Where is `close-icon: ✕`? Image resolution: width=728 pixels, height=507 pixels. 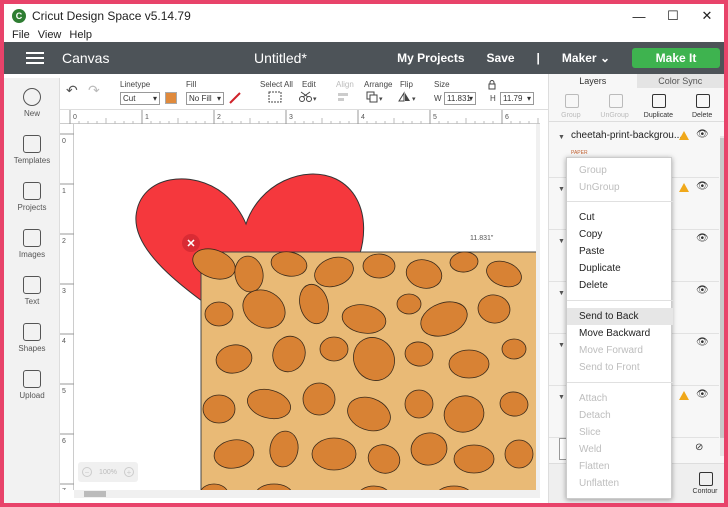
close-icon: ✕ is located at coordinates (707, 16).